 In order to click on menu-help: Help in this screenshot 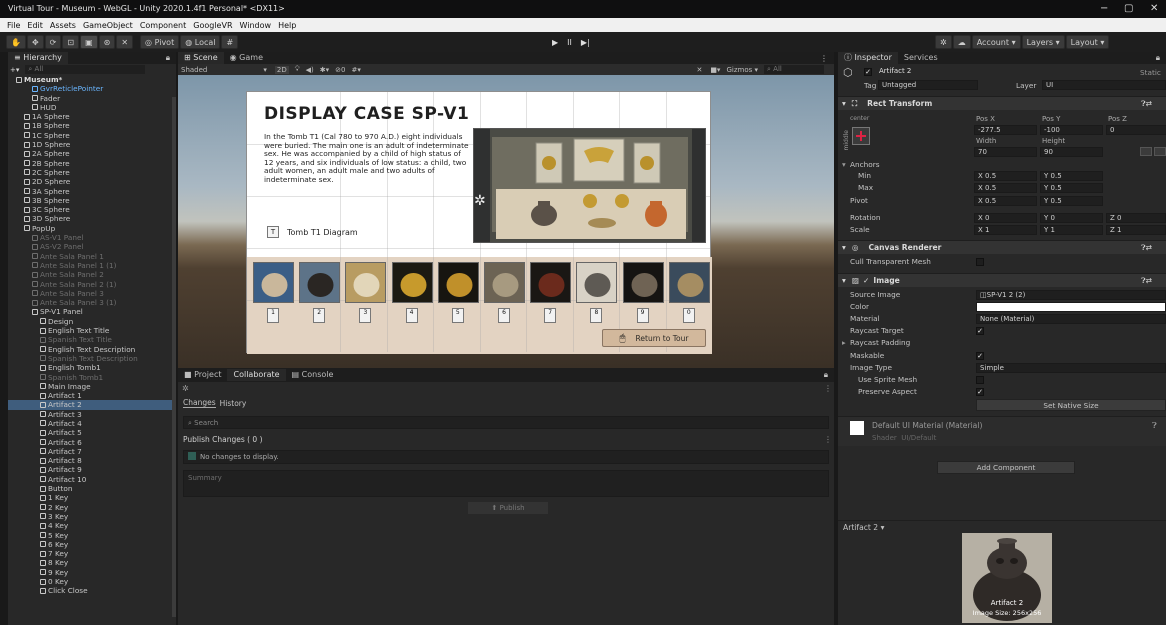, I will do `click(287, 25)`.